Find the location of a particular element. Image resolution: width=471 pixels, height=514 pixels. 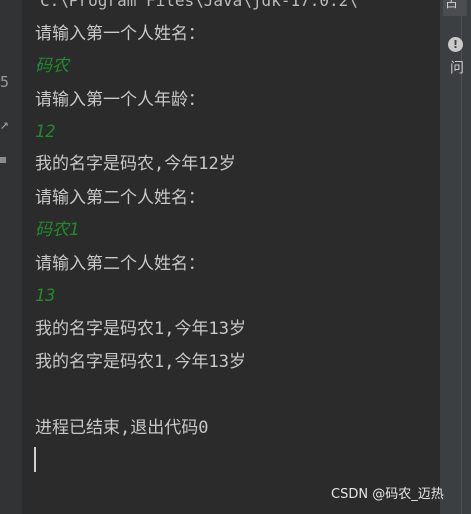

console-gutter: 5 ↗ is located at coordinates (11, 257).